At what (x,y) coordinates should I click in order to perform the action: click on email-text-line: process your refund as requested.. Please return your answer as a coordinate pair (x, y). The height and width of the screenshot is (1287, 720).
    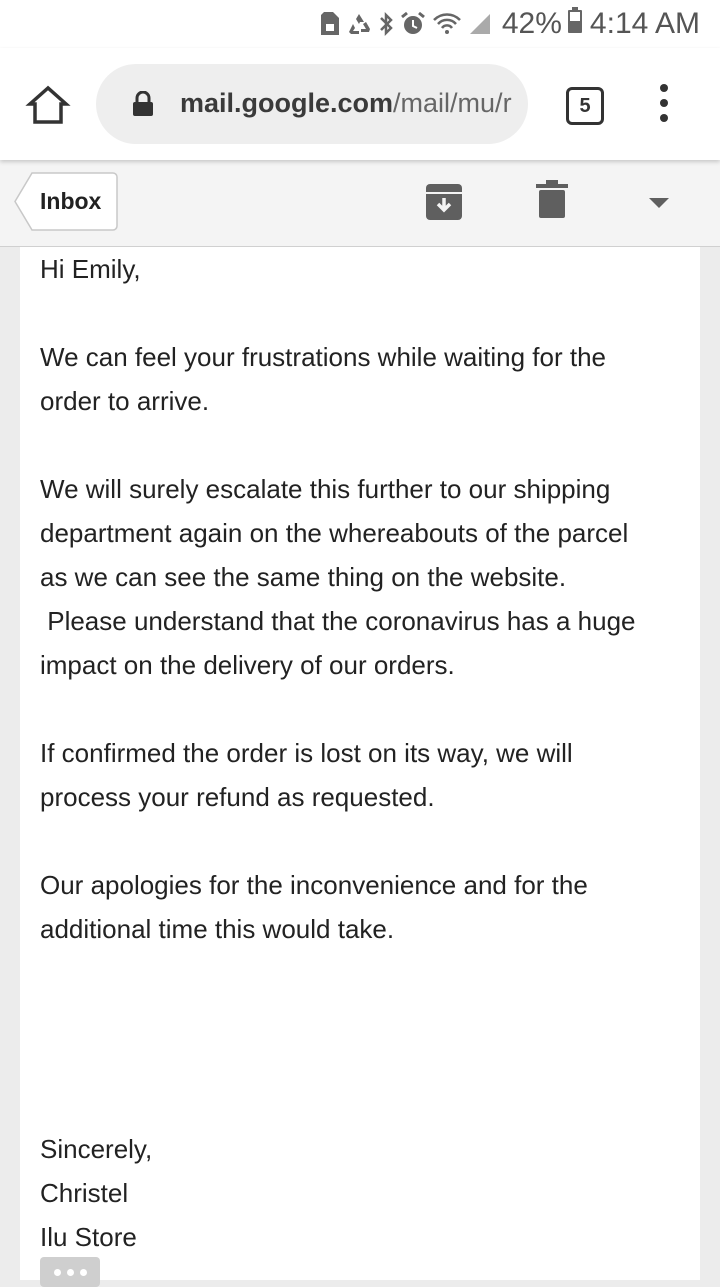
    Looking at the image, I should click on (237, 797).